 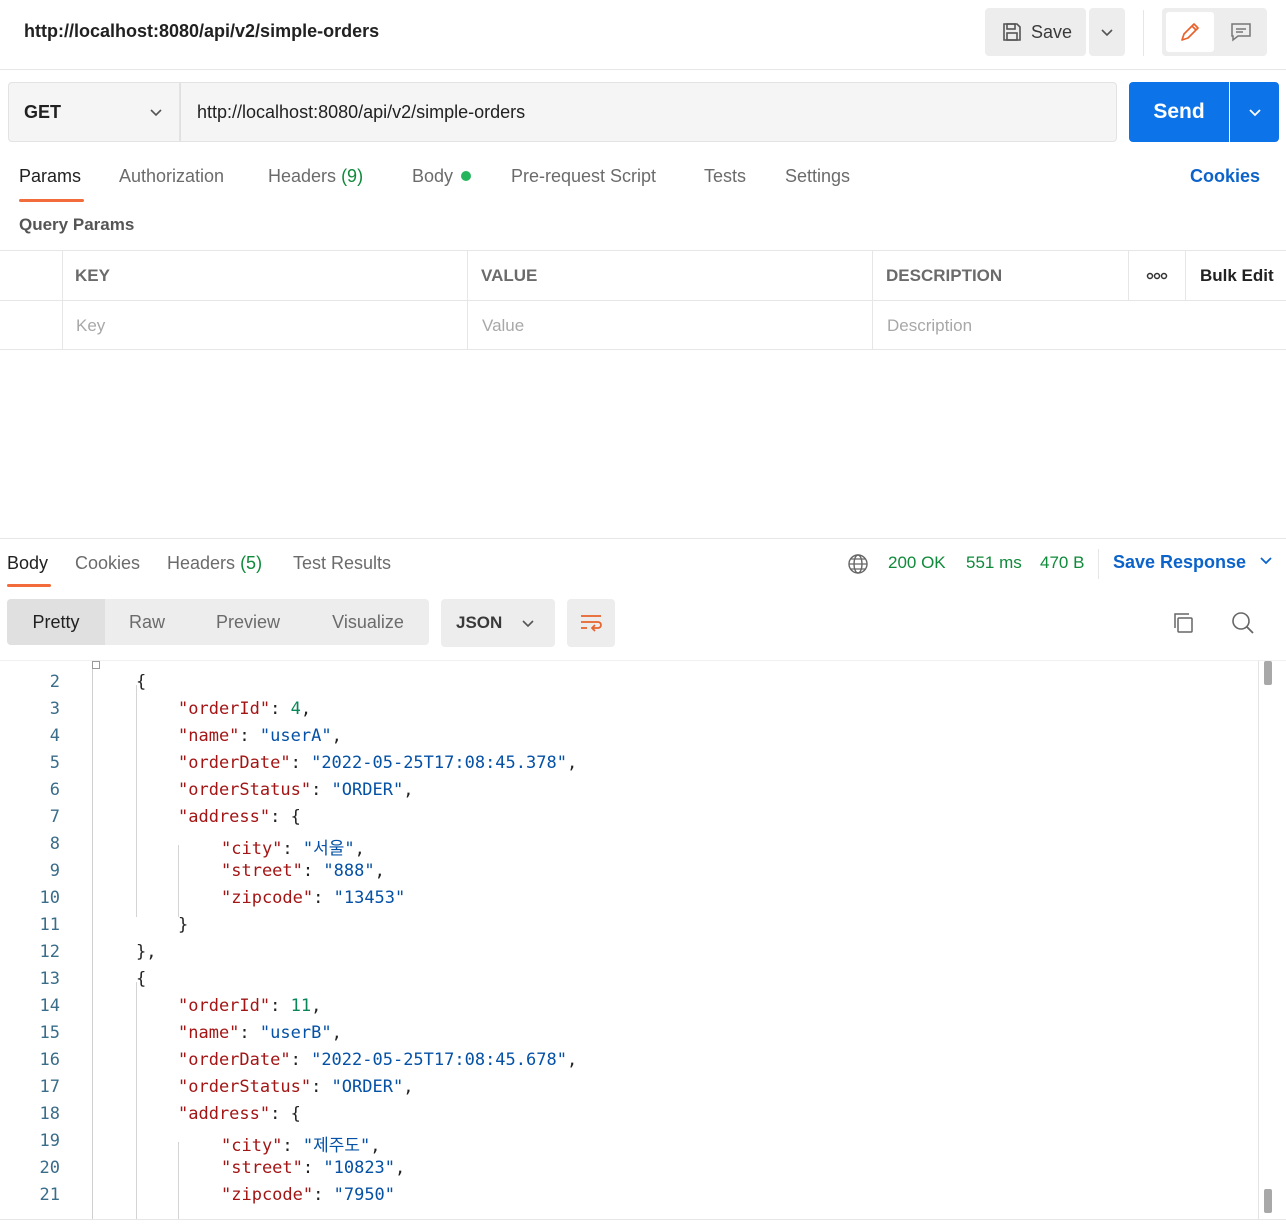 What do you see at coordinates (1012, 32) in the screenshot?
I see `save-icon` at bounding box center [1012, 32].